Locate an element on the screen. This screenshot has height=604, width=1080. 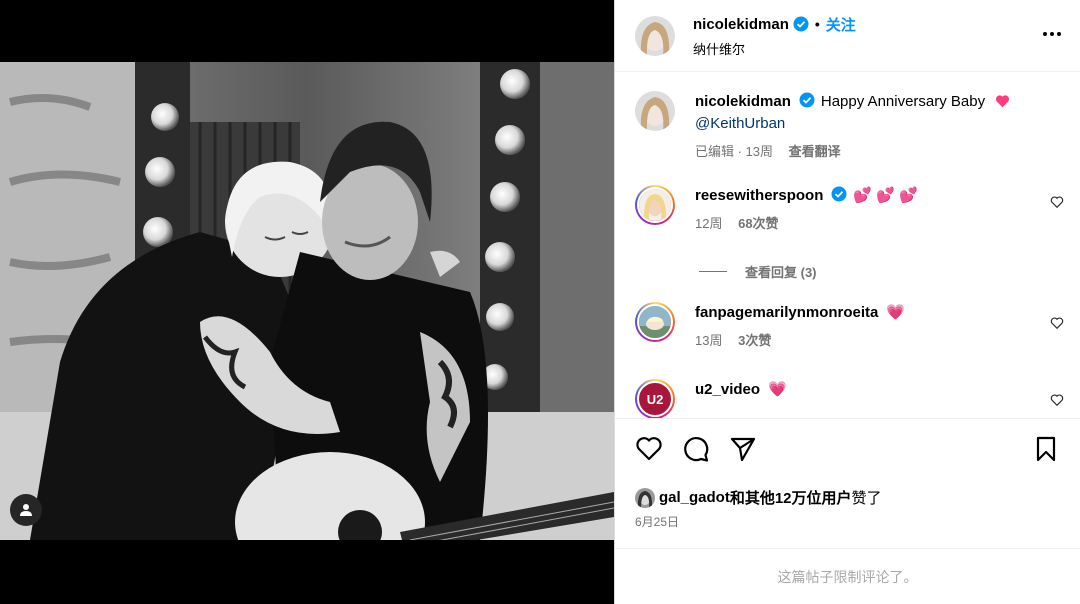
post-actions: gal_gadot 和其他12万位用户 赞了 6月25日 is located at coordinates (847, 483).